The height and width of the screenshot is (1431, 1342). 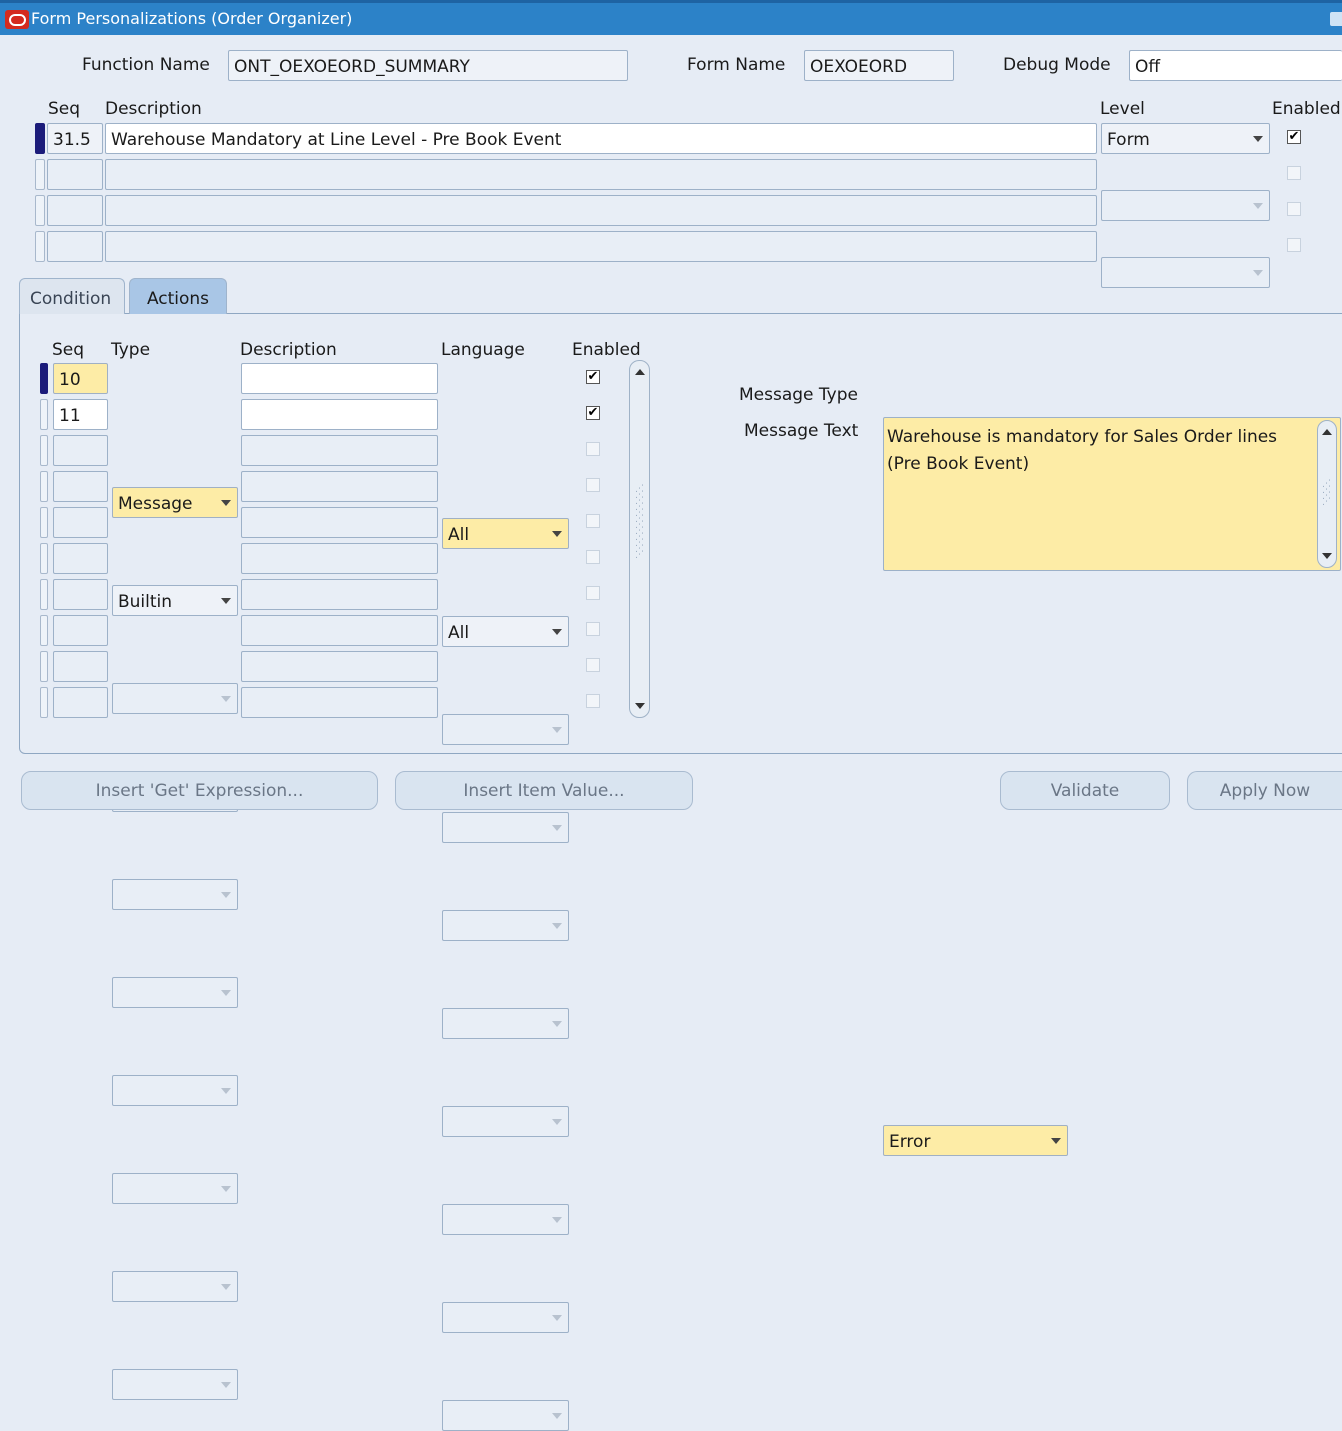 What do you see at coordinates (975, 1140) in the screenshot?
I see `message-type-select: Error` at bounding box center [975, 1140].